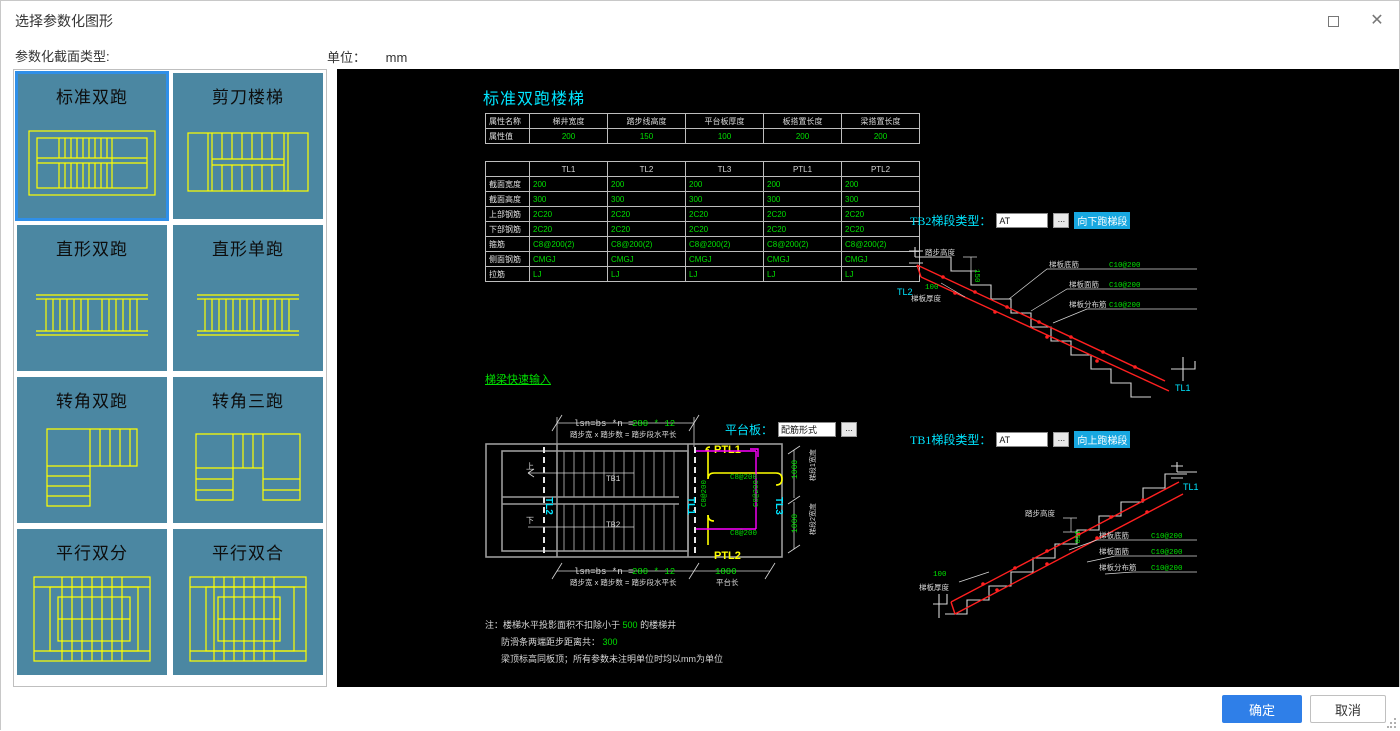  Describe the element at coordinates (795, 469) in the screenshot. I see `plan-dim-right-top: 1000` at that location.